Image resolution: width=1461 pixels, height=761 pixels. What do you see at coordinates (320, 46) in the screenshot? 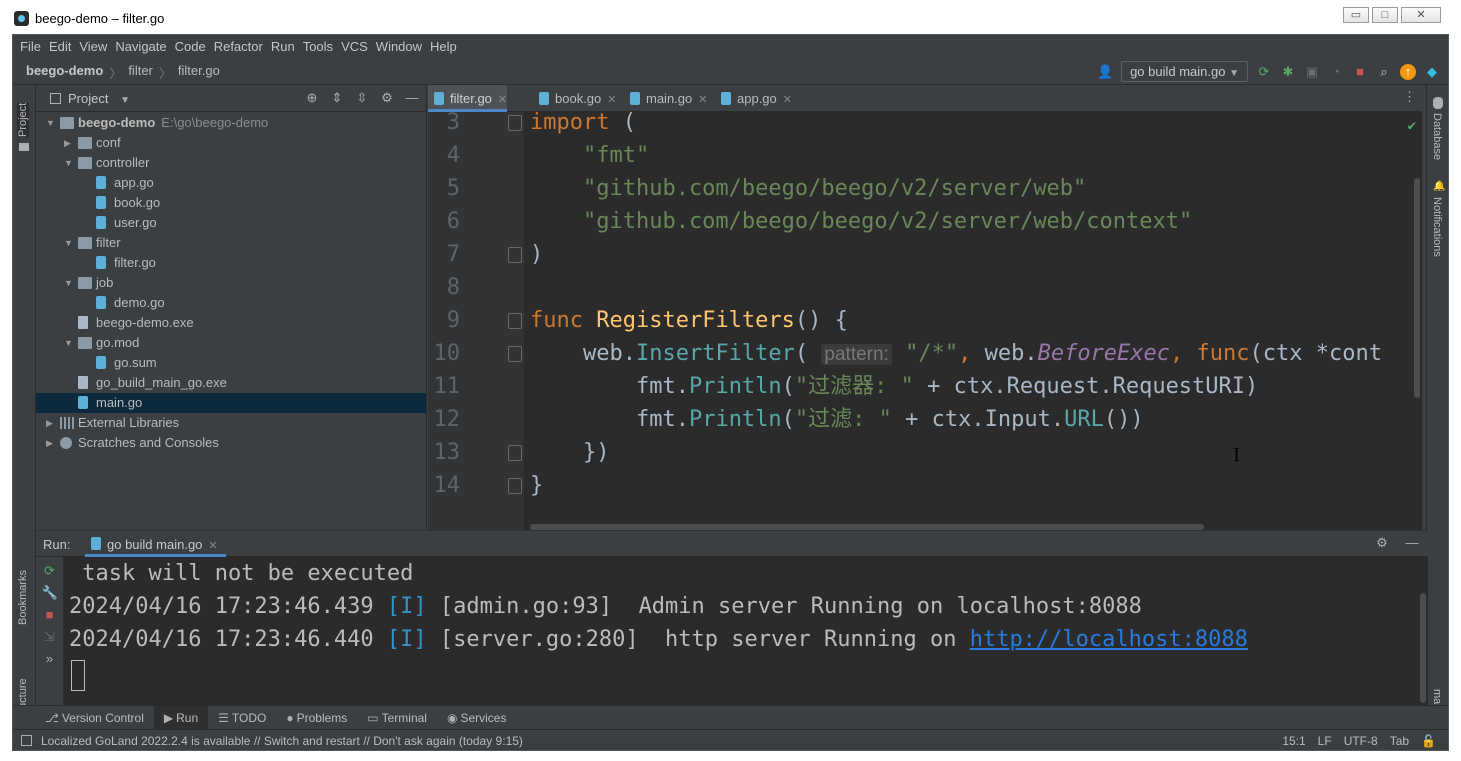
I see `menu-item-tools: Tools` at bounding box center [320, 46].